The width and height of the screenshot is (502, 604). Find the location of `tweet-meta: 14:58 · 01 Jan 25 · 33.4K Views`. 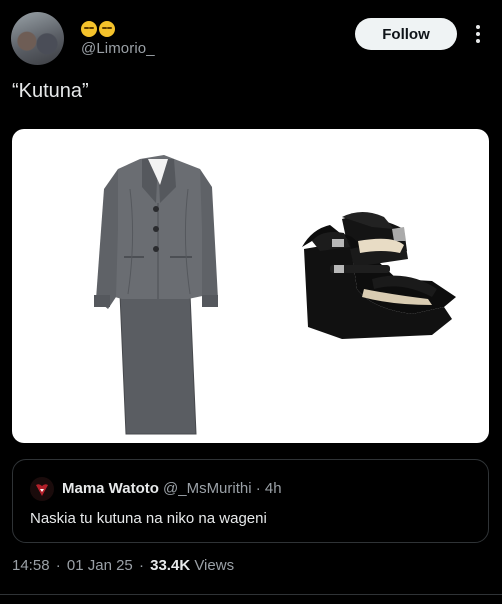

tweet-meta: 14:58 · 01 Jan 25 · 33.4K Views is located at coordinates (123, 565).